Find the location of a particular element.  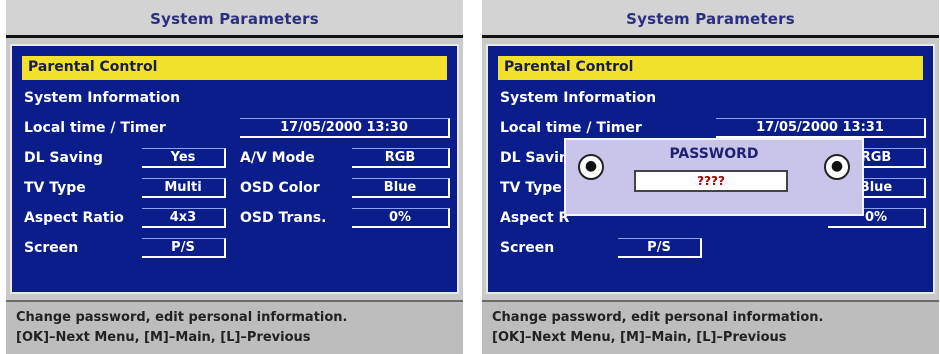

av-mode-field: RGB is located at coordinates (401, 158).